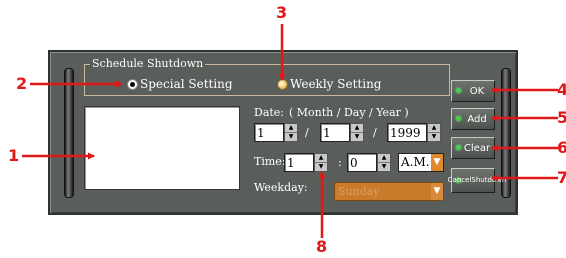  Describe the element at coordinates (561, 89) in the screenshot. I see `callout-4: 4` at that location.